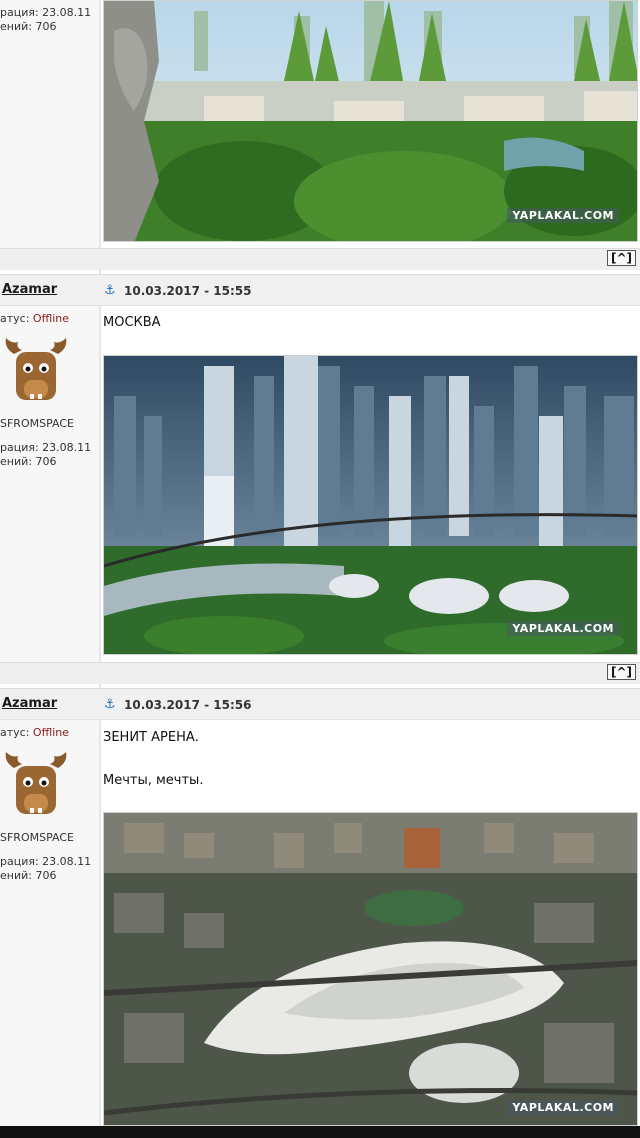 The height and width of the screenshot is (1138, 640). I want to click on post-datetime: ⚓ 10.03.2017 - 15:55, so click(177, 291).